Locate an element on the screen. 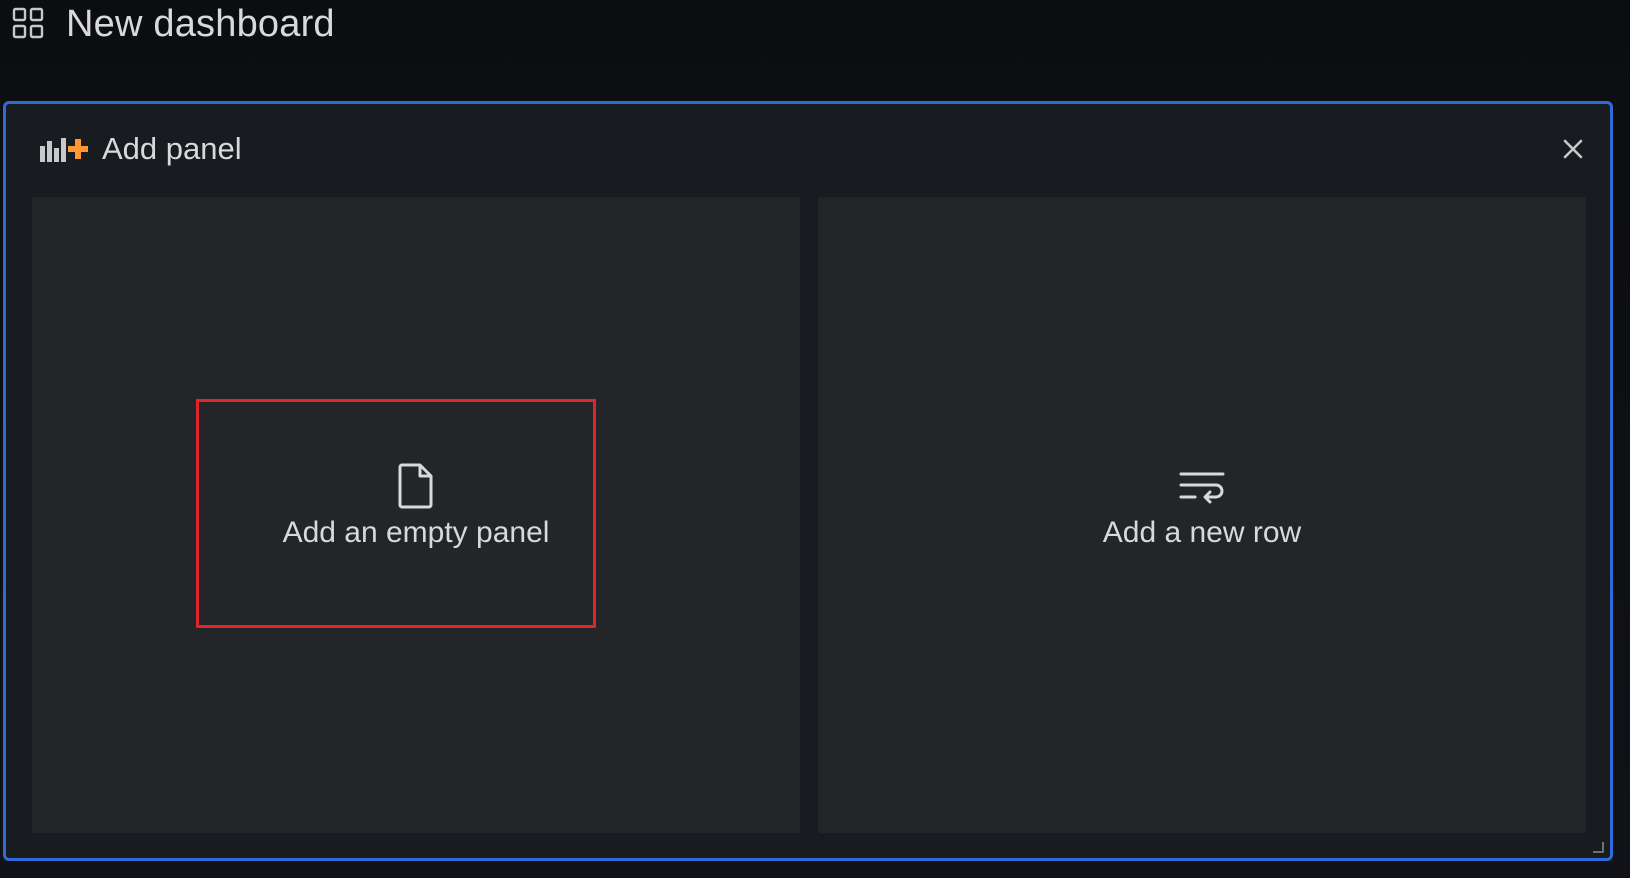 The height and width of the screenshot is (878, 1630). add-panel-title: Add panel is located at coordinates (172, 148).